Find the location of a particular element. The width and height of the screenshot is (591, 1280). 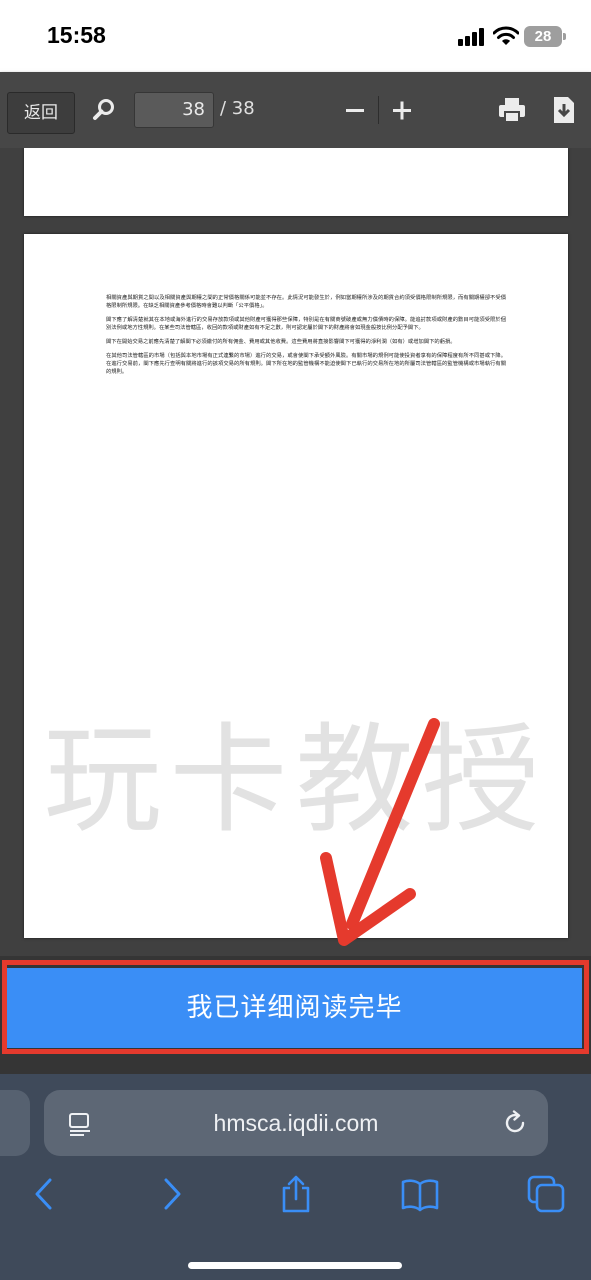

back-icon is located at coordinates (44, 1194).